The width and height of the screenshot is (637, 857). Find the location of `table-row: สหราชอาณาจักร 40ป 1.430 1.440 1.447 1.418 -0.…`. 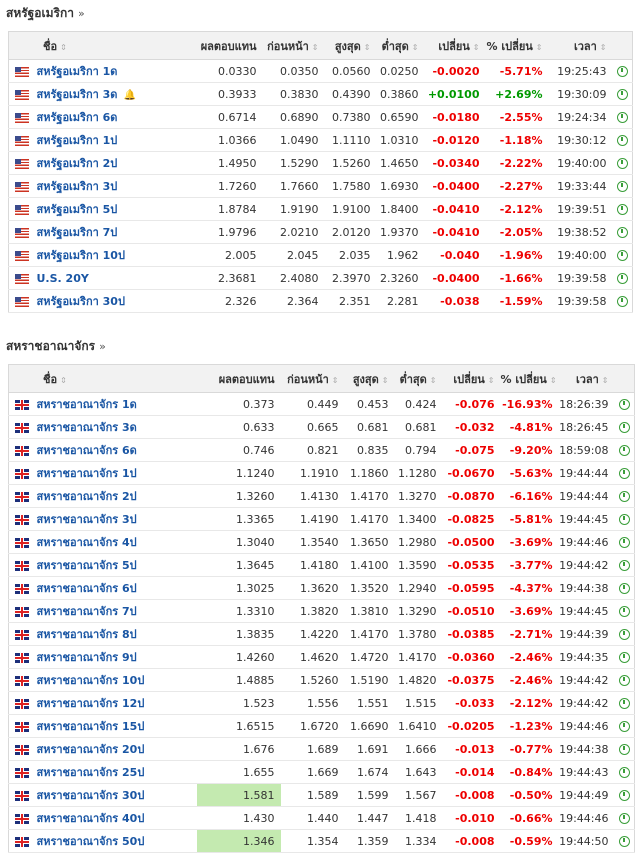

table-row: สหราชอาณาจักร 40ป 1.430 1.440 1.447 1.418 -0.… is located at coordinates (321, 818).